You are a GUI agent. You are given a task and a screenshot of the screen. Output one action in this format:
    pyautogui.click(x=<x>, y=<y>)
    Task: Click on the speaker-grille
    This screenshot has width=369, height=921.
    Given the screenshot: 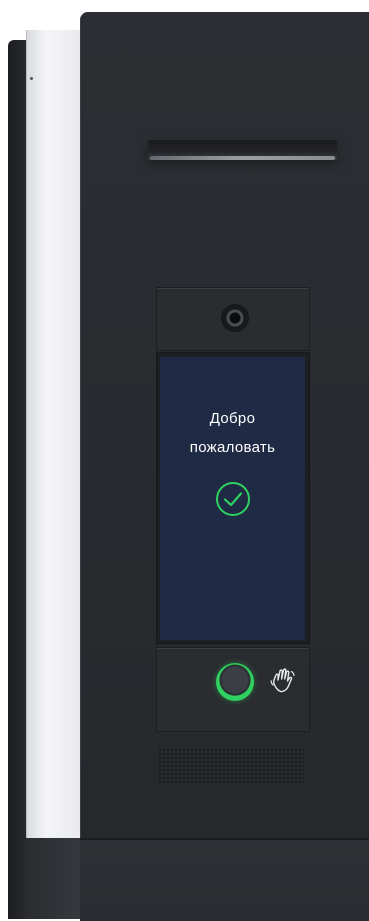 What is the action you would take?
    pyautogui.click(x=231, y=766)
    